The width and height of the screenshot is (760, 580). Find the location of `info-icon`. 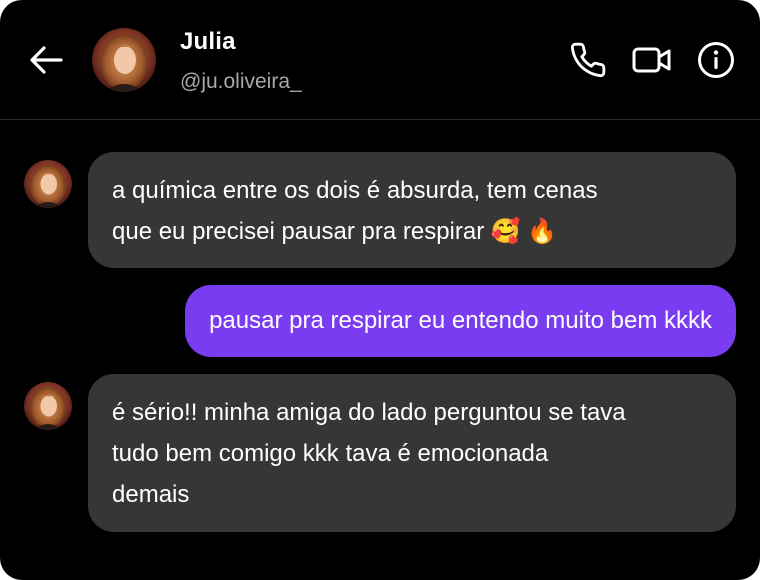

info-icon is located at coordinates (716, 60).